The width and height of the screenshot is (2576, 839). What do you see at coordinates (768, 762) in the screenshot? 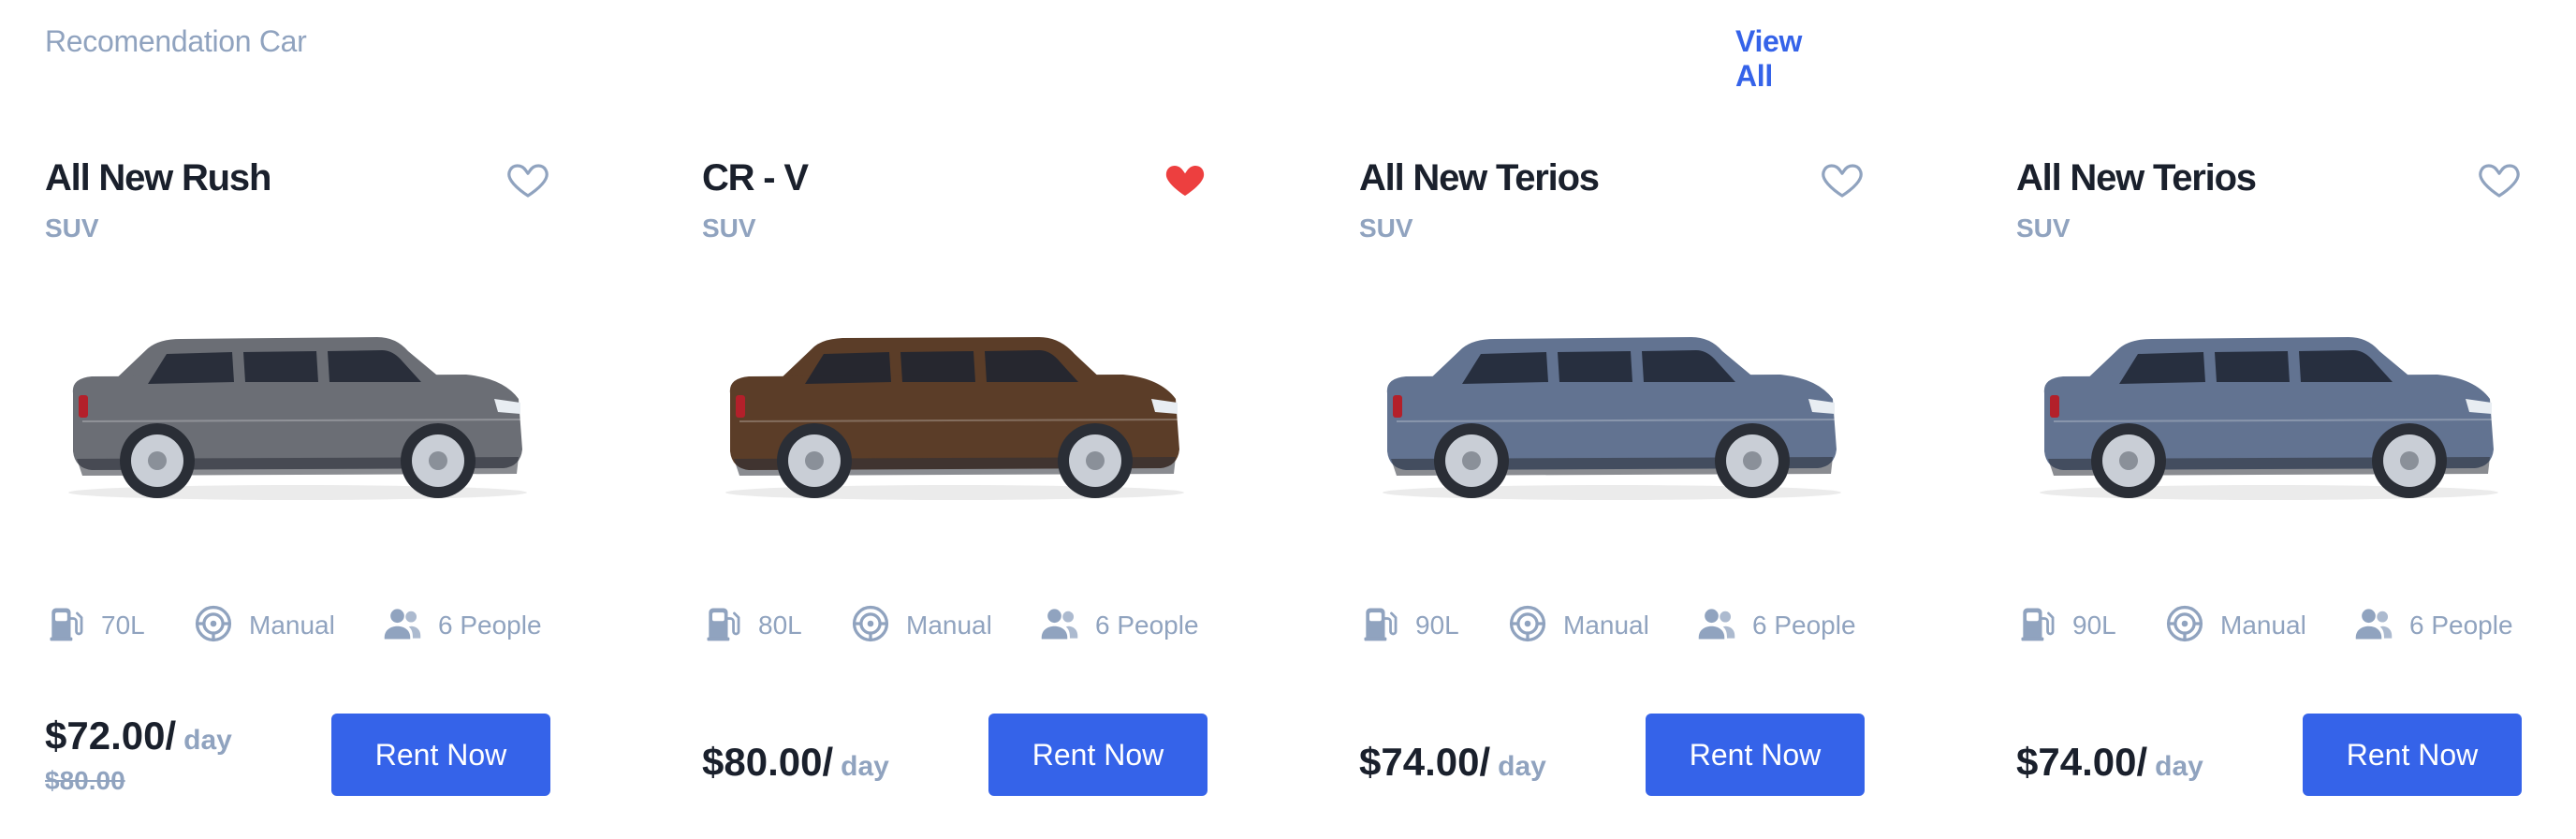
I see `price-amount: $80.00/` at bounding box center [768, 762].